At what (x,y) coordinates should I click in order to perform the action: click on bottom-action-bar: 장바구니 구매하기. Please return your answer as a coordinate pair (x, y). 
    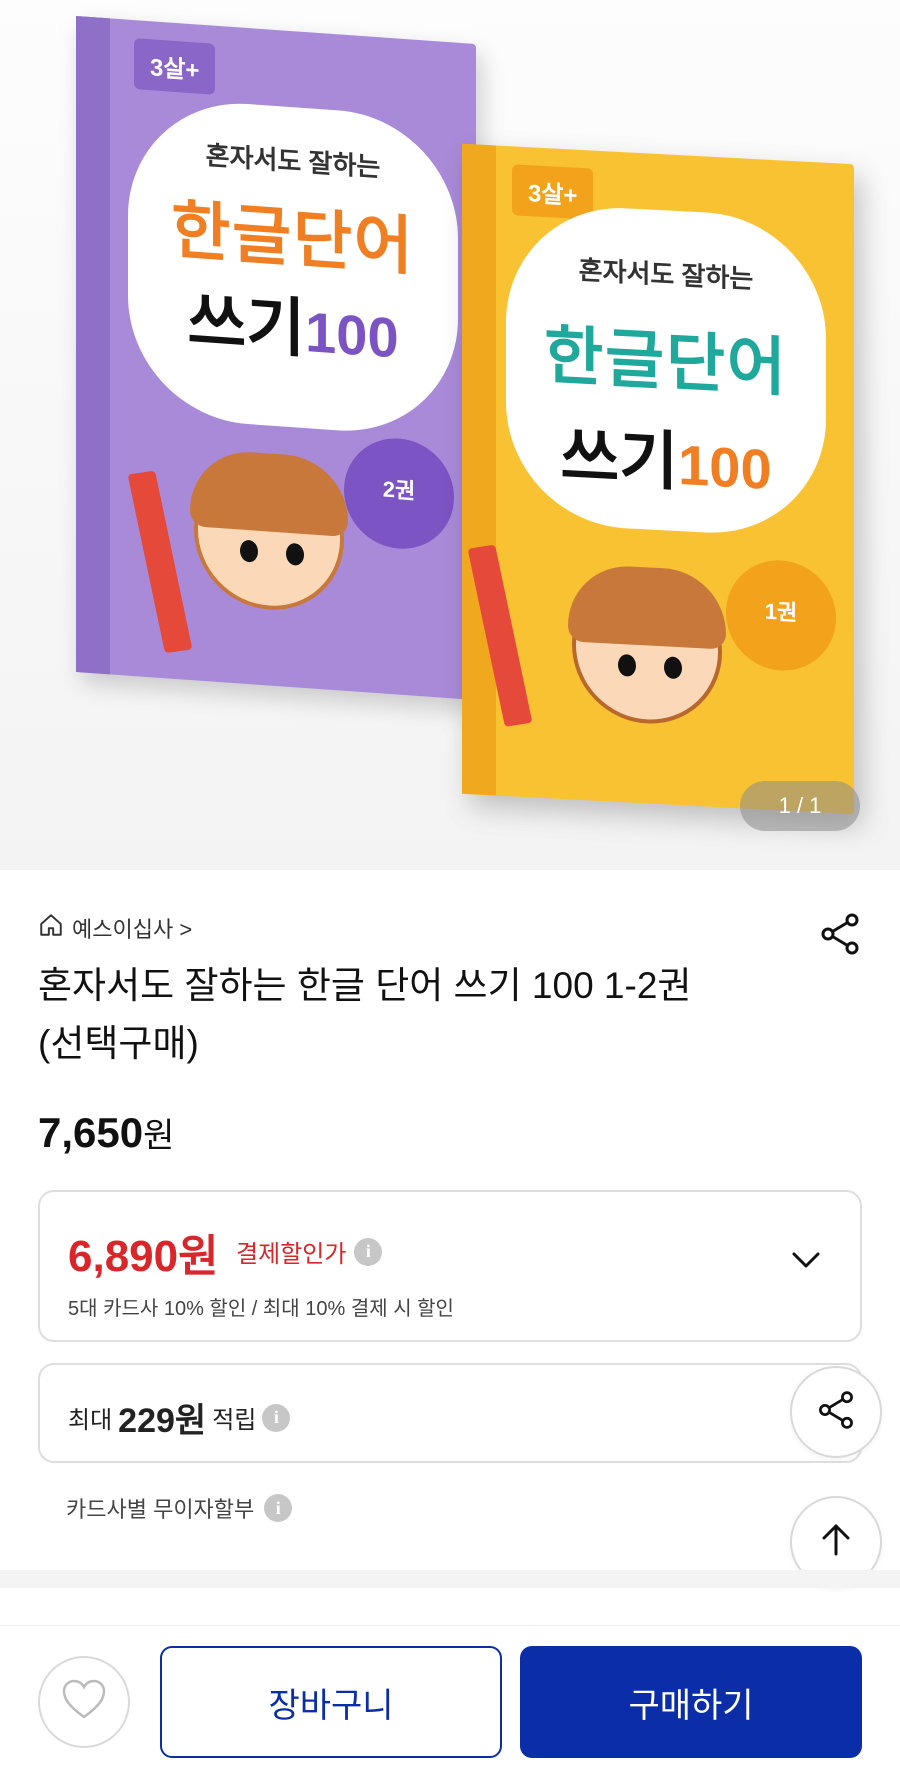
    Looking at the image, I should click on (450, 1701).